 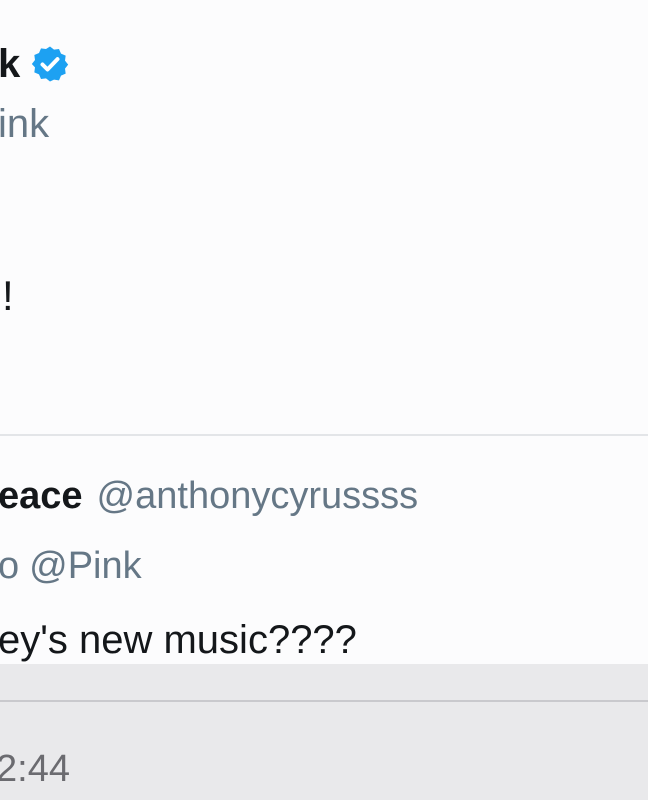 What do you see at coordinates (85, 566) in the screenshot?
I see `replying-to-mention-link: @Pink` at bounding box center [85, 566].